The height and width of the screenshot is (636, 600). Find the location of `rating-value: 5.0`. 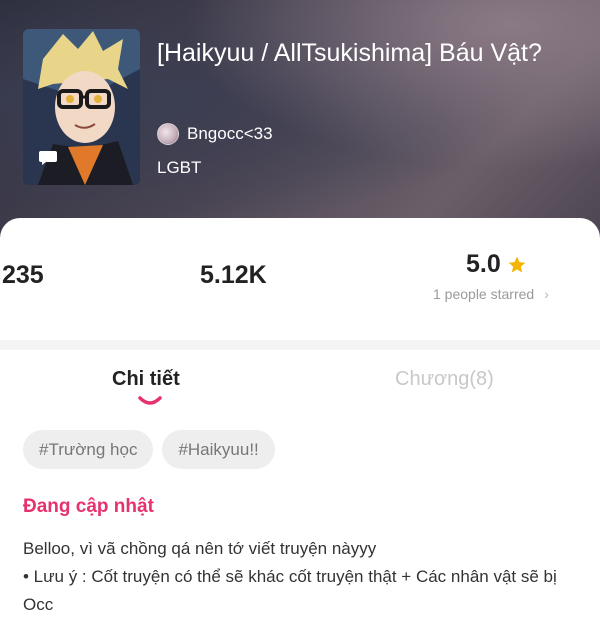

rating-value: 5.0 is located at coordinates (483, 264).